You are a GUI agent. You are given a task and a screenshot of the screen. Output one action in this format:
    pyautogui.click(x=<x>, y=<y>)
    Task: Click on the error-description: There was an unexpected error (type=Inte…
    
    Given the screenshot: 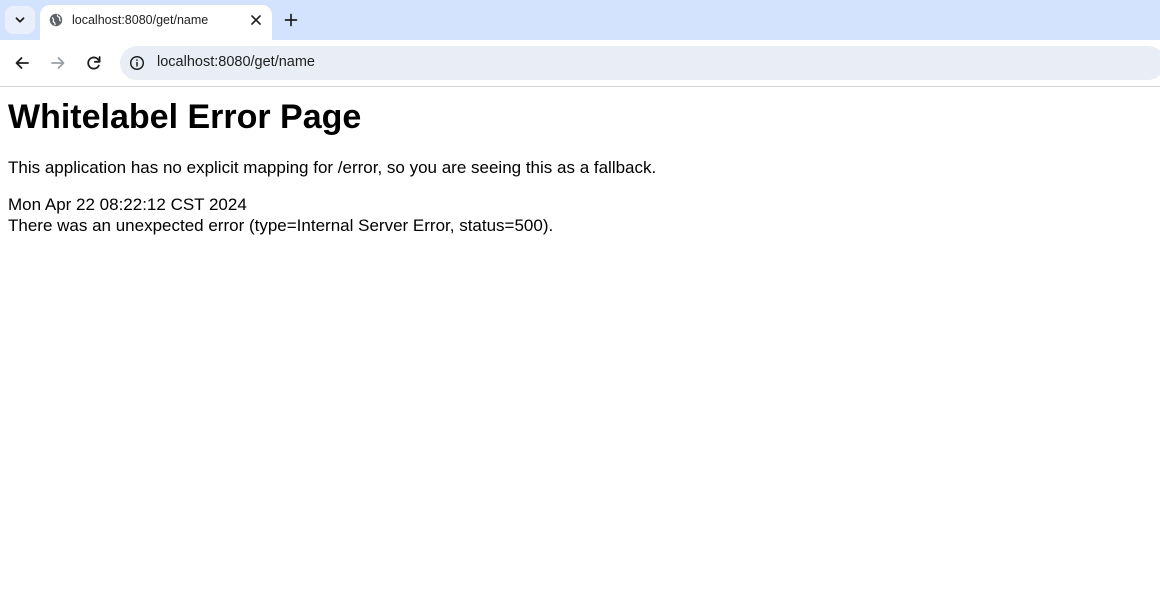 What is the action you would take?
    pyautogui.click(x=281, y=225)
    